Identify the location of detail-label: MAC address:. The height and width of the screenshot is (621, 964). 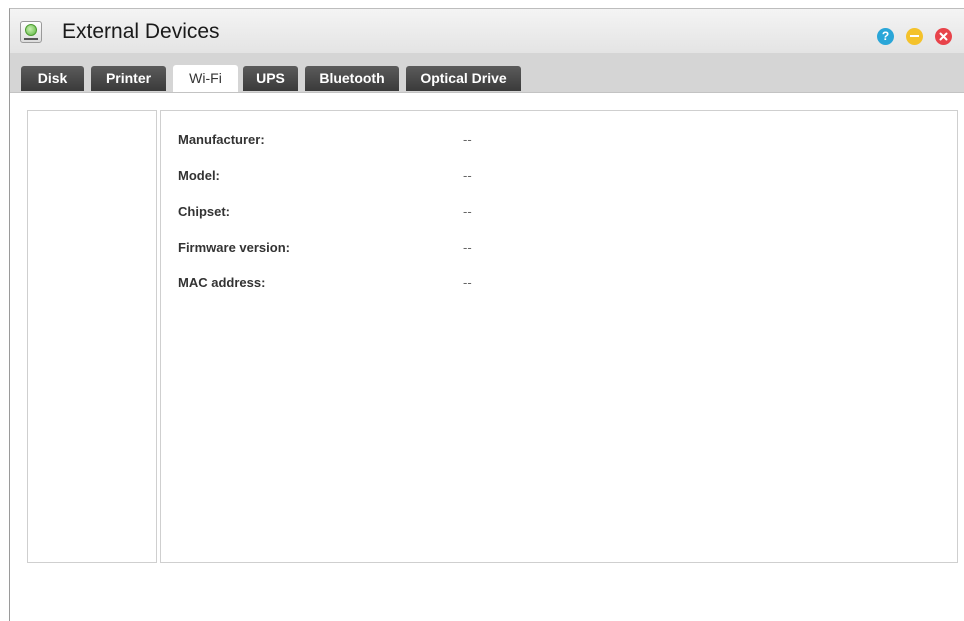
(222, 282).